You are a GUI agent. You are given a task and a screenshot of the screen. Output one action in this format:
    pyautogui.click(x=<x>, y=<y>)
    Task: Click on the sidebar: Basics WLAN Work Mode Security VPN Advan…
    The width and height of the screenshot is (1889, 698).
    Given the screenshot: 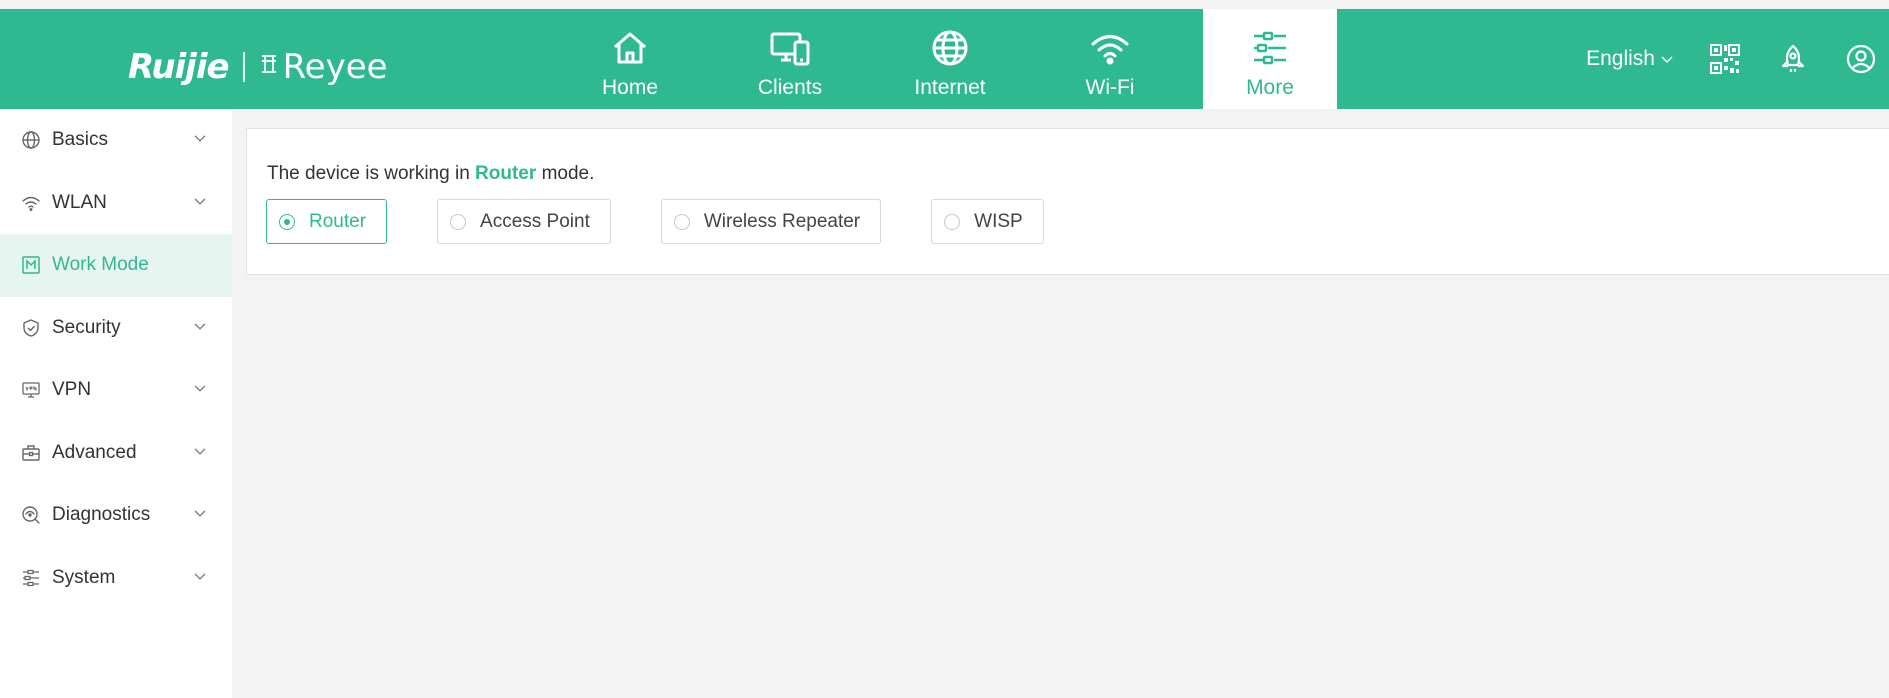 What is the action you would take?
    pyautogui.click(x=116, y=403)
    